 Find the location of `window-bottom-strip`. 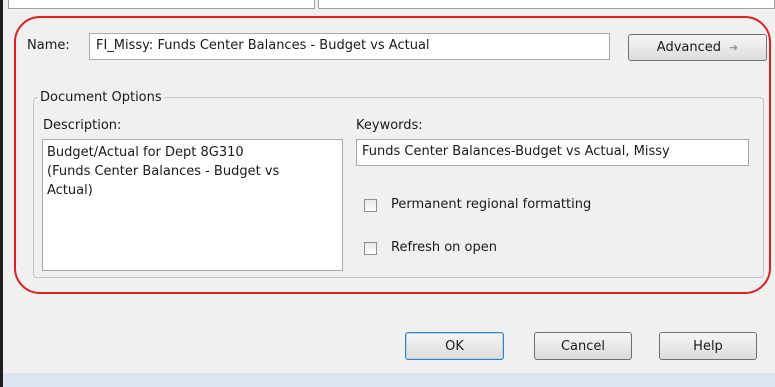

window-bottom-strip is located at coordinates (389, 380).